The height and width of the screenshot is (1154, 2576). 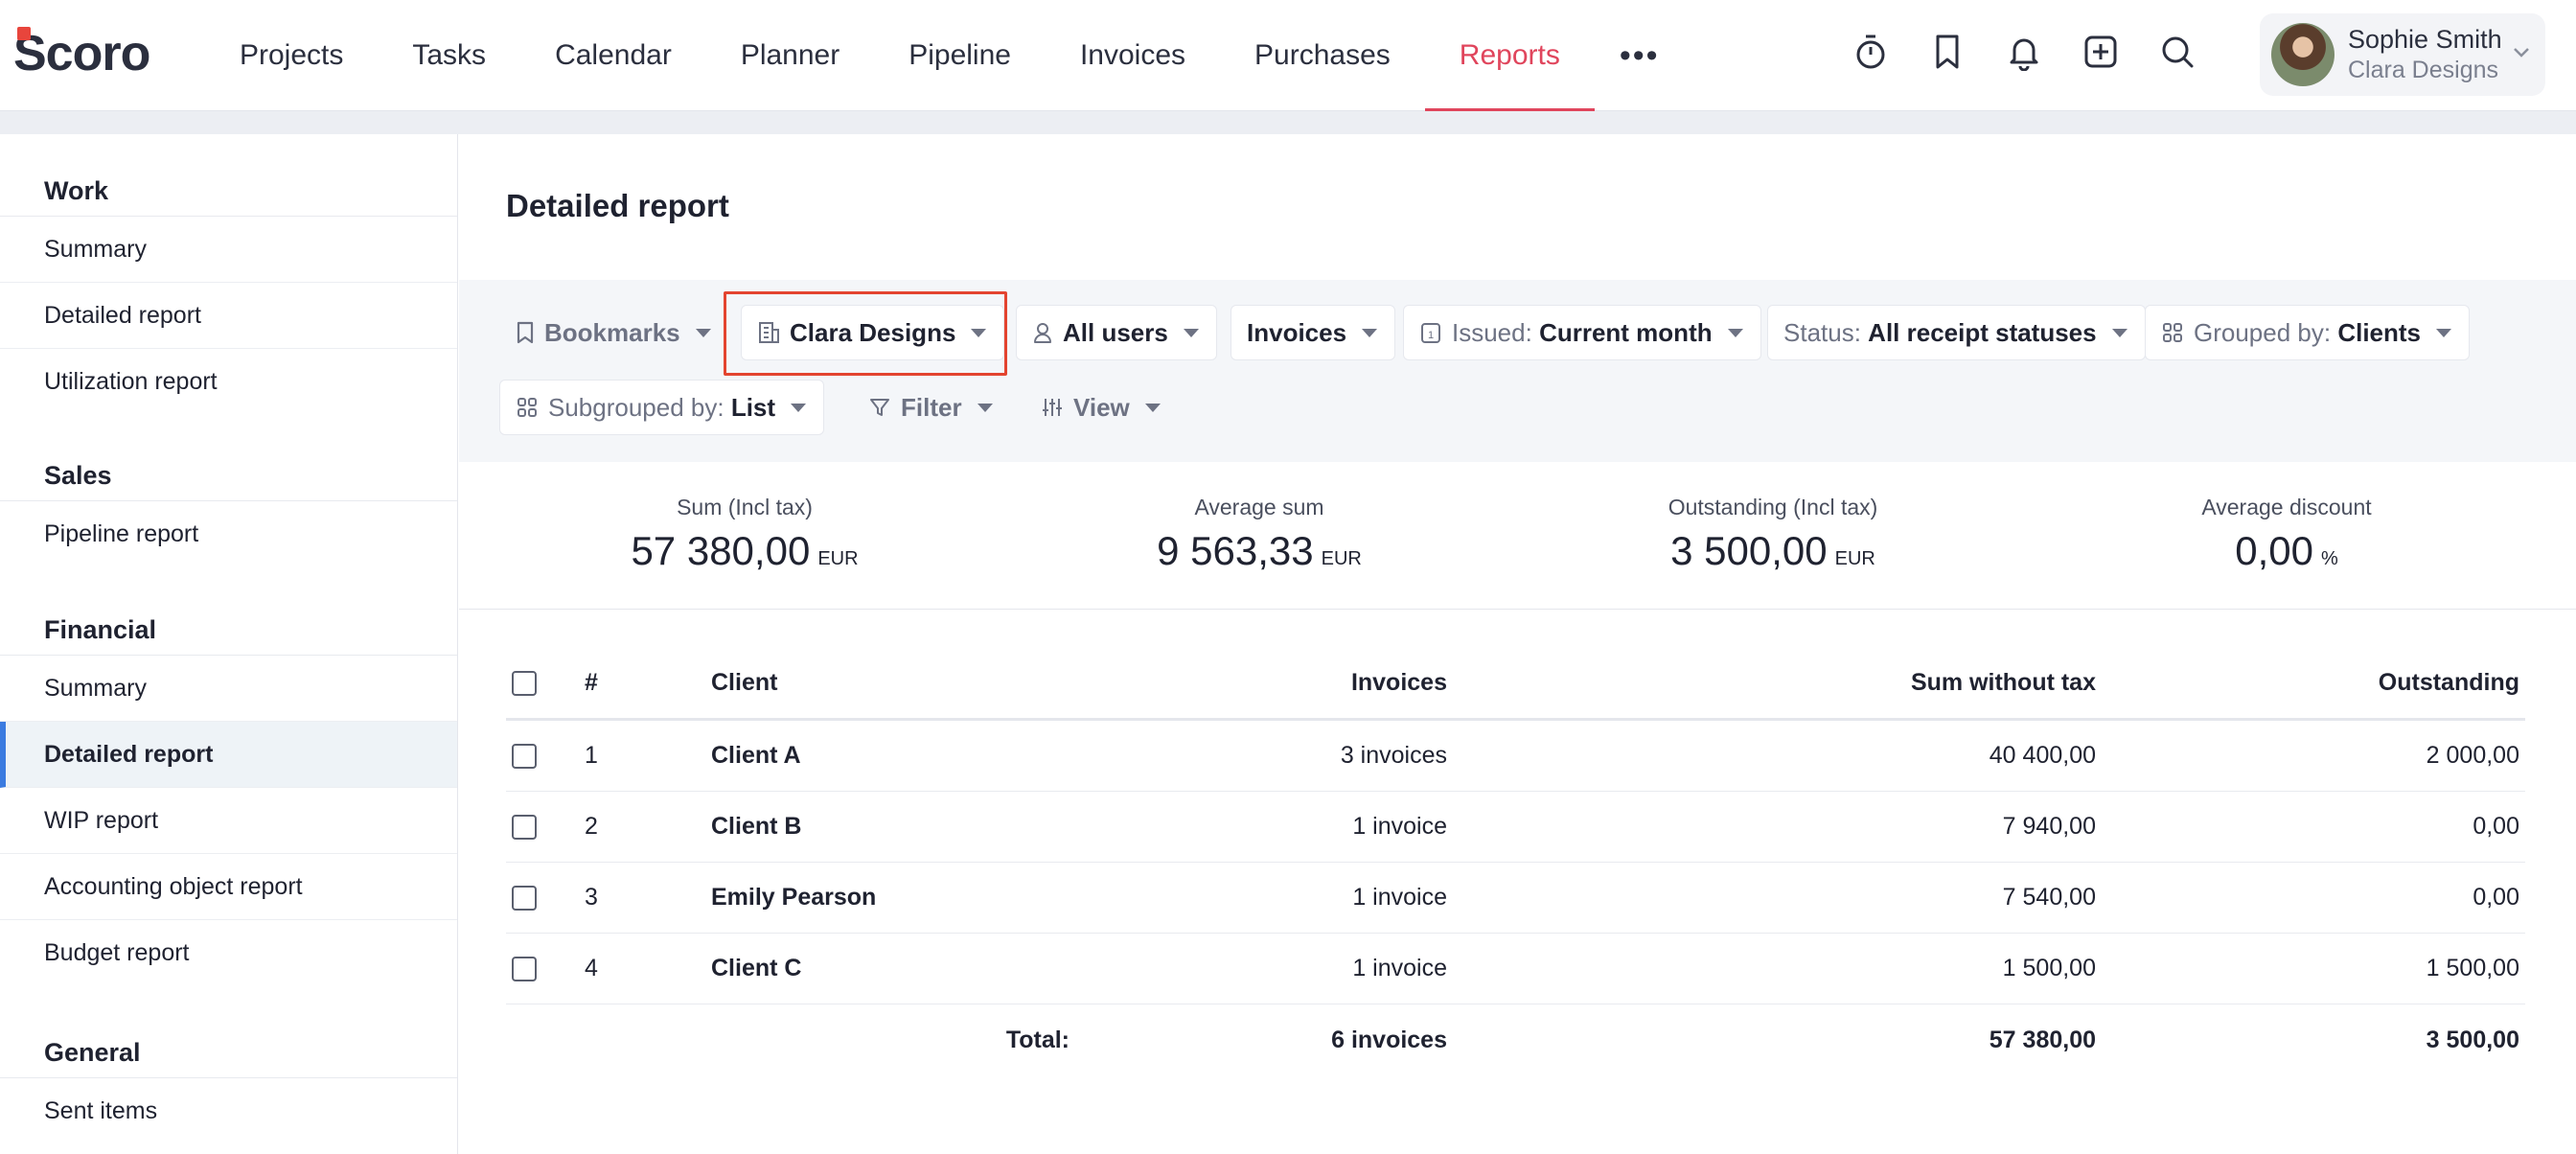 What do you see at coordinates (2004, 683) in the screenshot?
I see `column-header-sum: Sum without tax` at bounding box center [2004, 683].